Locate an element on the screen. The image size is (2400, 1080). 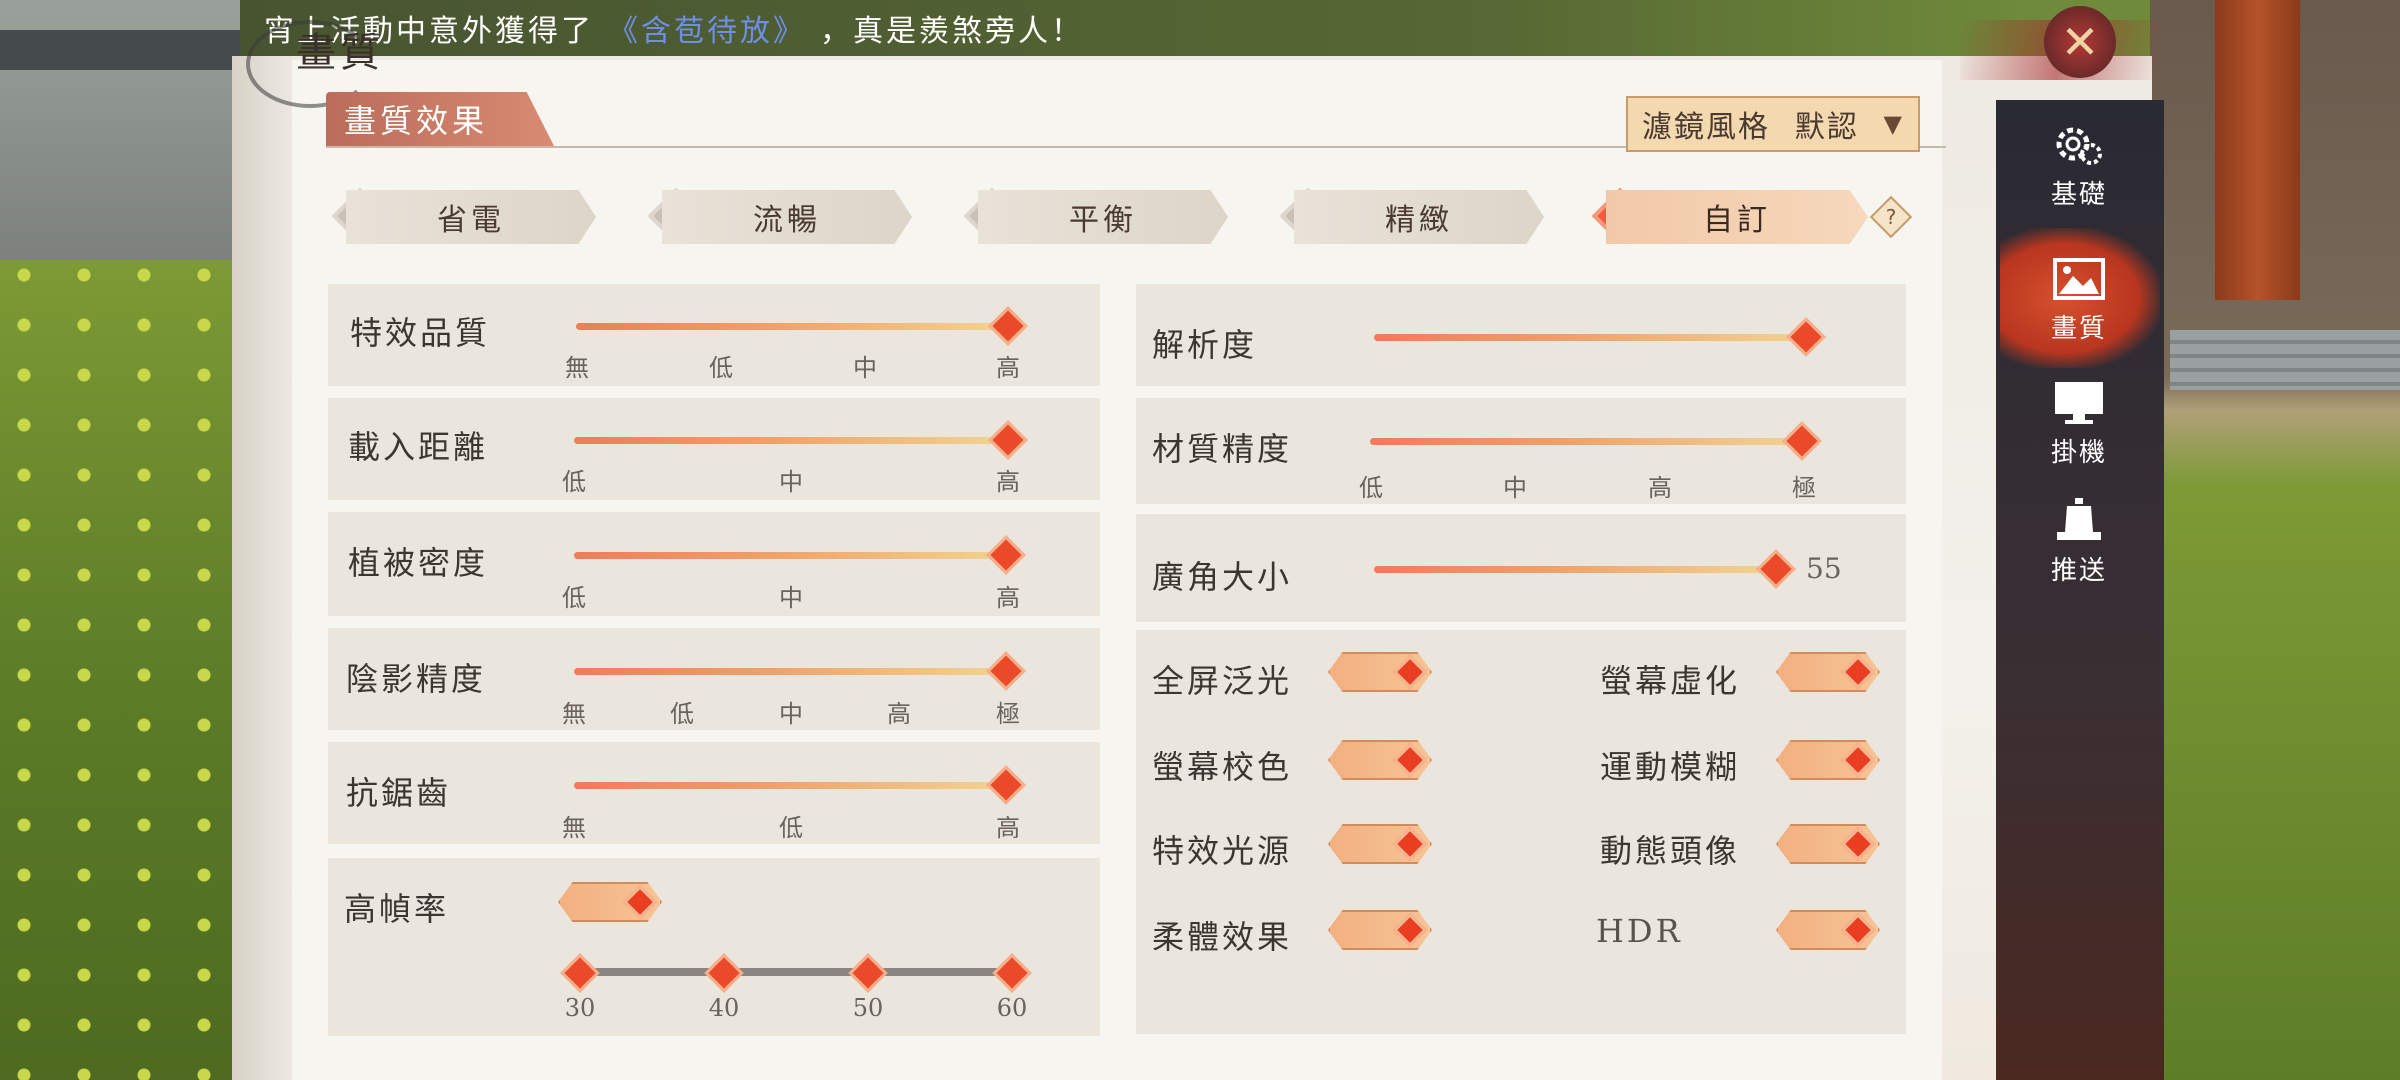
hdr-toggle is located at coordinates (1828, 930).